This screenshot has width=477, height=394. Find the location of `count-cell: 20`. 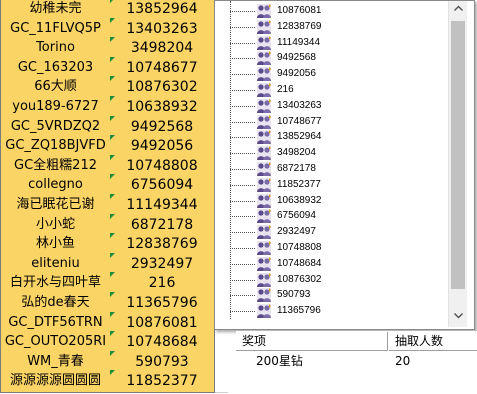

count-cell: 20 is located at coordinates (402, 361).